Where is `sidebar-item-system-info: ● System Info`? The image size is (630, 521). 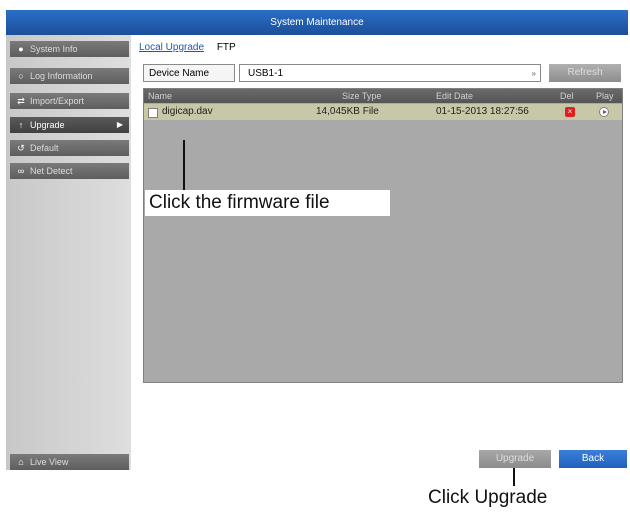 sidebar-item-system-info: ● System Info is located at coordinates (69, 49).